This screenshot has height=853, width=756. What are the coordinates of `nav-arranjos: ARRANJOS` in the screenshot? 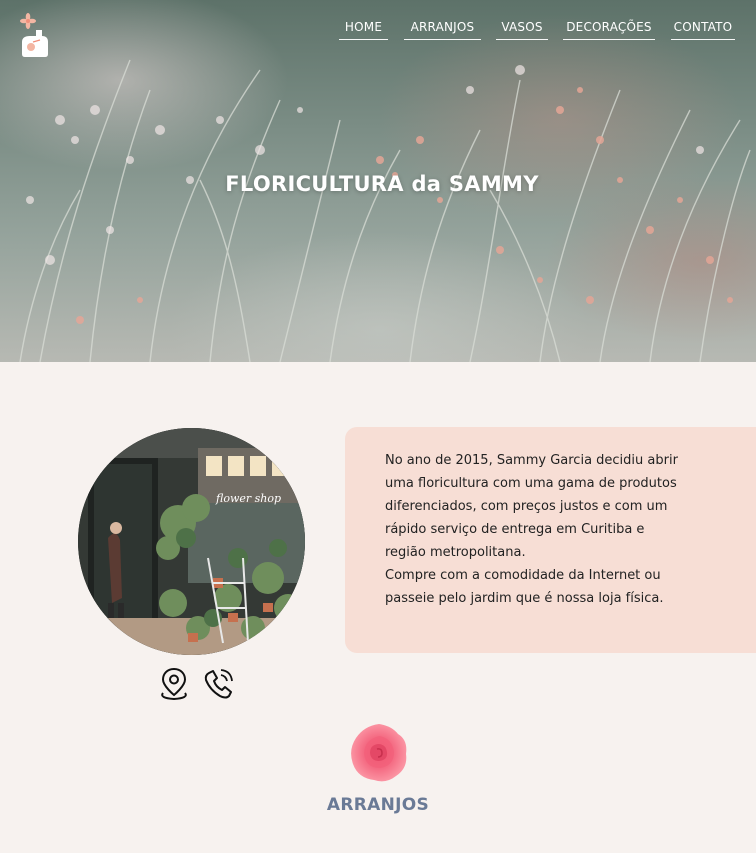 It's located at (442, 30).